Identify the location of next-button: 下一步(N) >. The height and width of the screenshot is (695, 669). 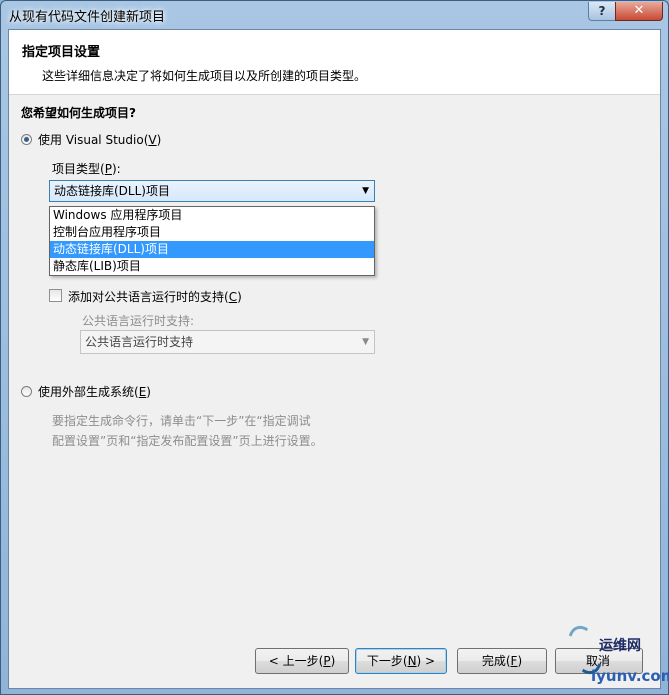
(401, 661).